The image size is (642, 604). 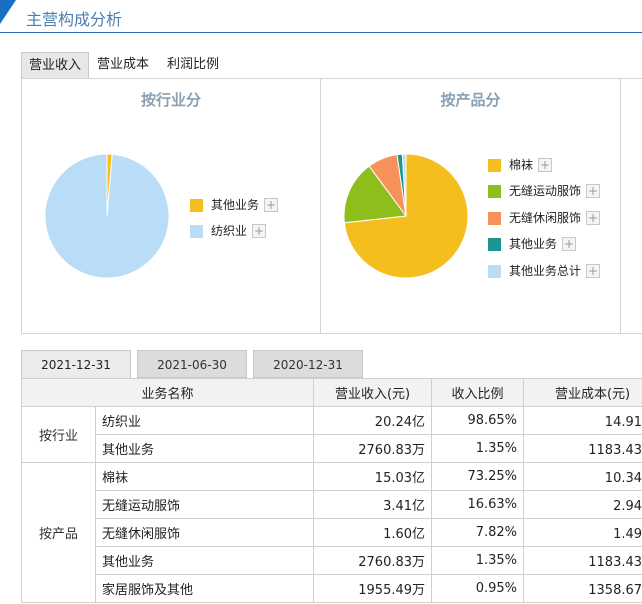 What do you see at coordinates (478, 392) in the screenshot?
I see `column-header-ratio: 收入比例` at bounding box center [478, 392].